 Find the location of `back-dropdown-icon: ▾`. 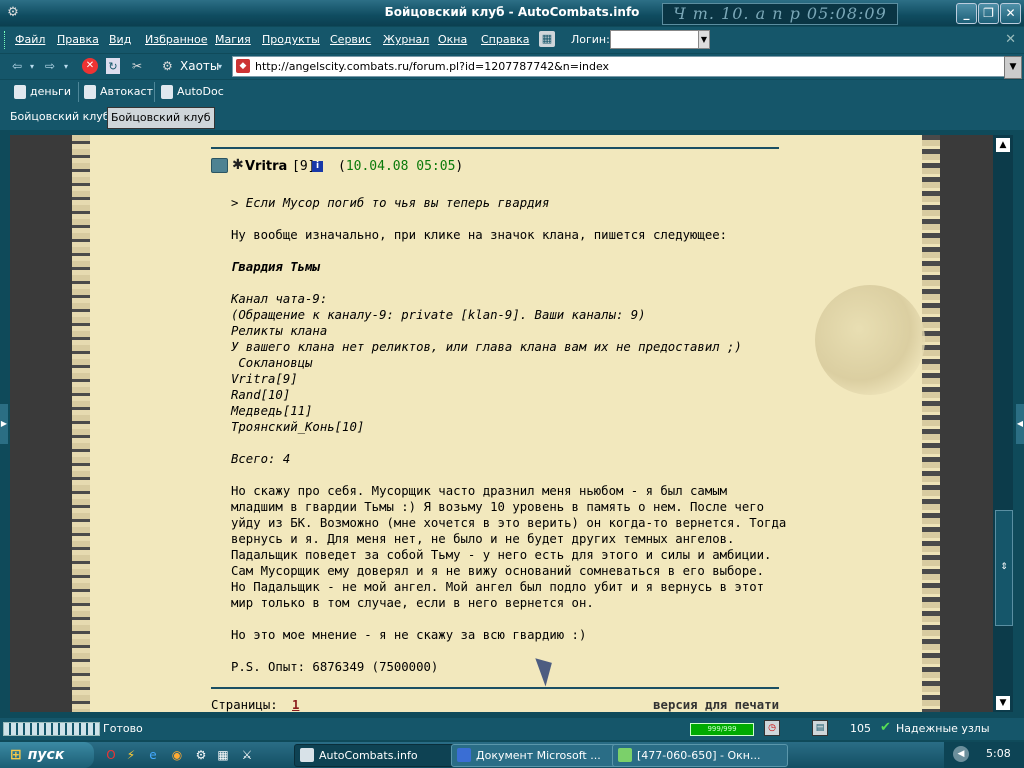

back-dropdown-icon: ▾ is located at coordinates (32, 66).